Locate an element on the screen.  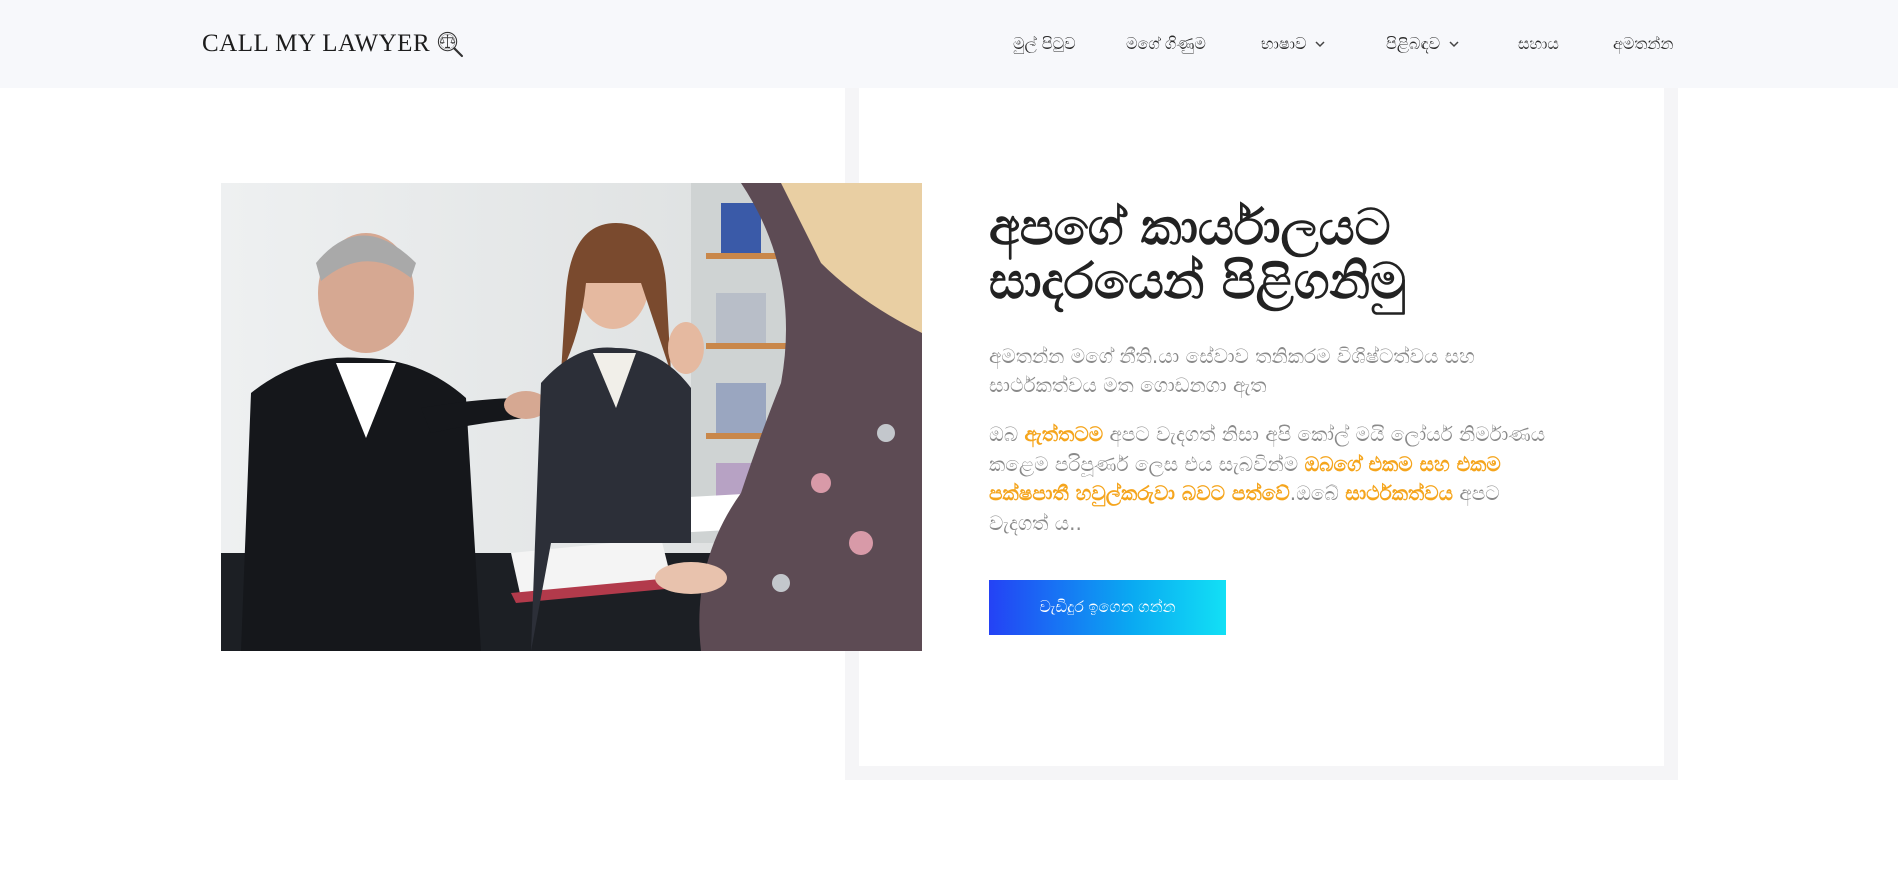
nav-item-label: සහාය is located at coordinates (1538, 43).